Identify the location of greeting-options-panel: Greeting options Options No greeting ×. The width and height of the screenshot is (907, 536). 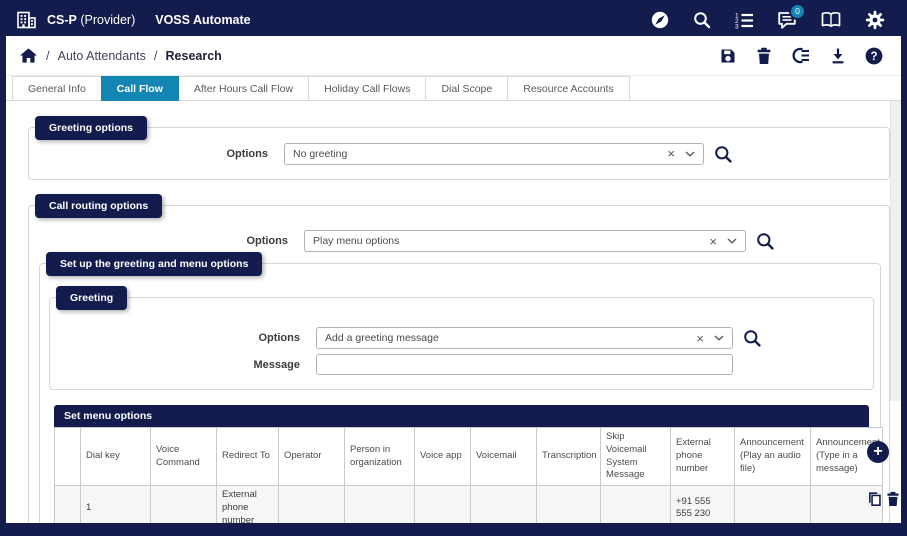
(459, 148).